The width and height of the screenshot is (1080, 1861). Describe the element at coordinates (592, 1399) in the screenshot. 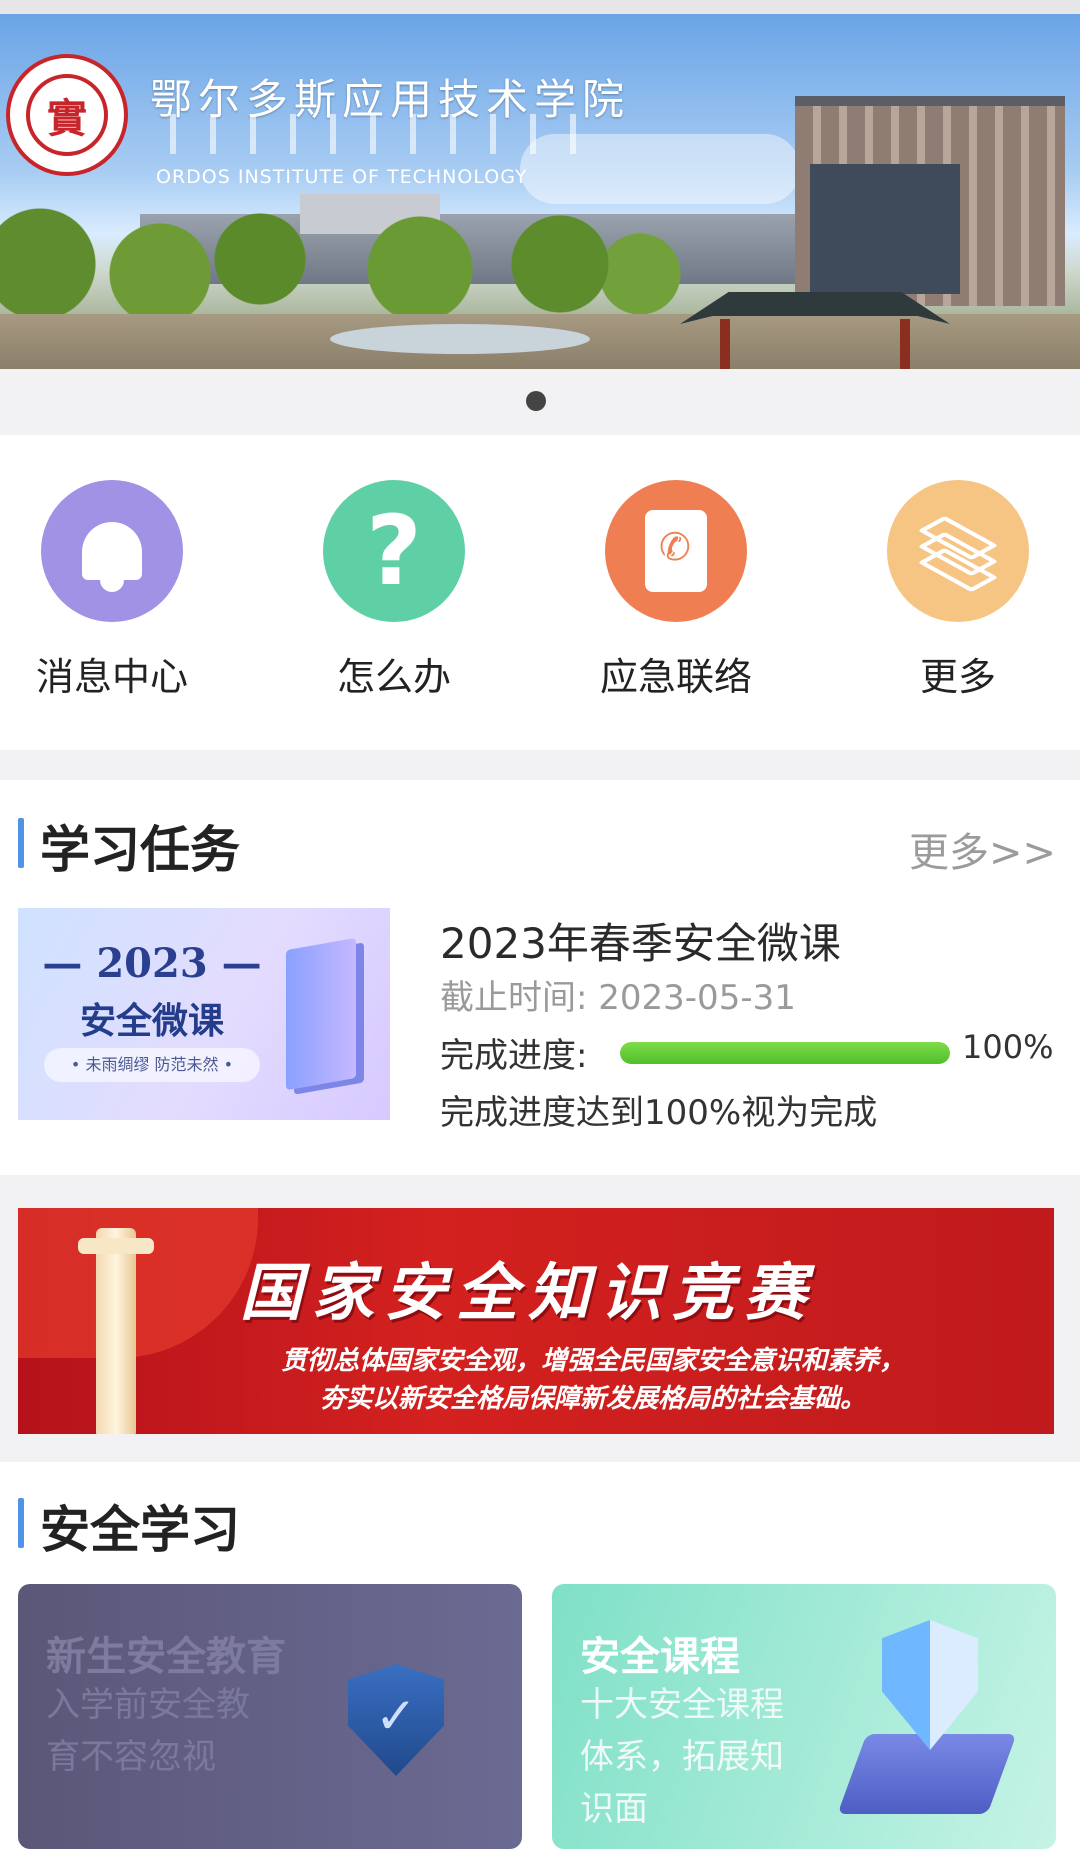

I see `contest-subtitle-line2: 夯实以新安全格局保障新发展格局的社会基础。` at that location.